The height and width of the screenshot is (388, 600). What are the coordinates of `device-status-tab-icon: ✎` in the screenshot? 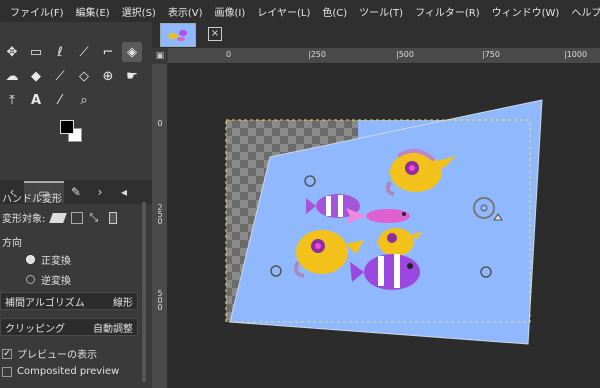 It's located at (76, 192).